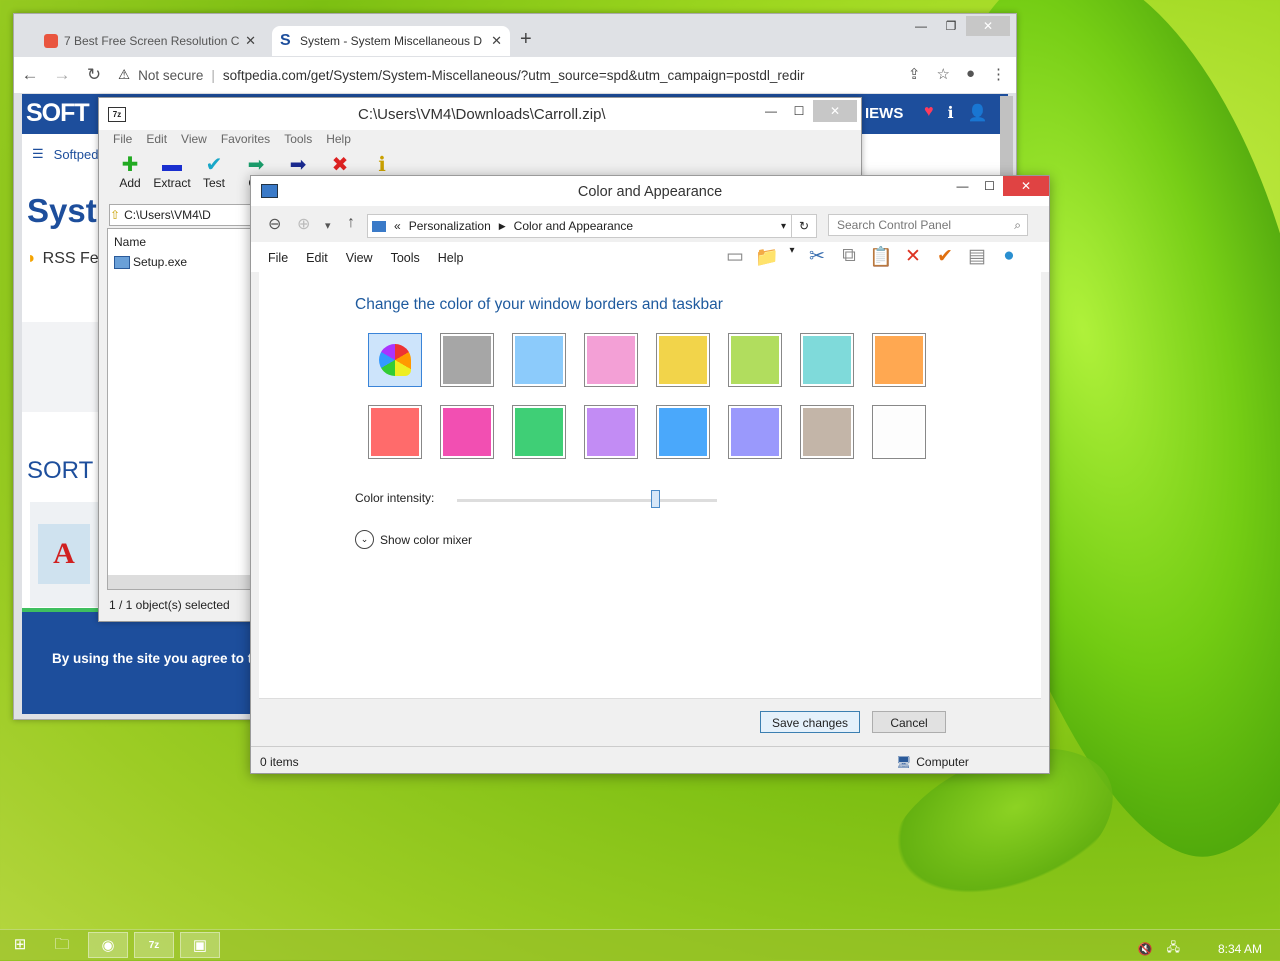 The height and width of the screenshot is (961, 1280). Describe the element at coordinates (909, 722) in the screenshot. I see `cancel-button: Cancel` at that location.